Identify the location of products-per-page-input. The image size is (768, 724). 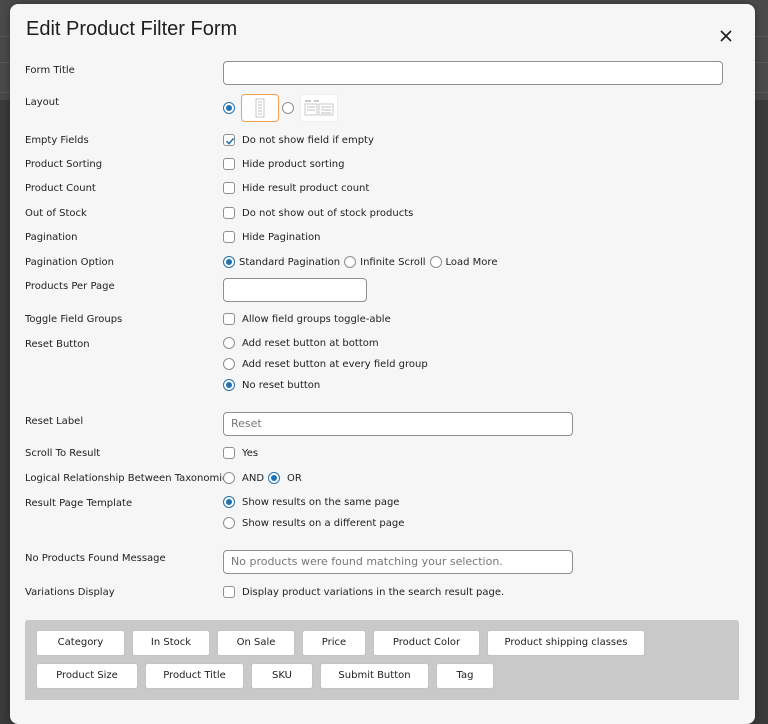
(295, 290).